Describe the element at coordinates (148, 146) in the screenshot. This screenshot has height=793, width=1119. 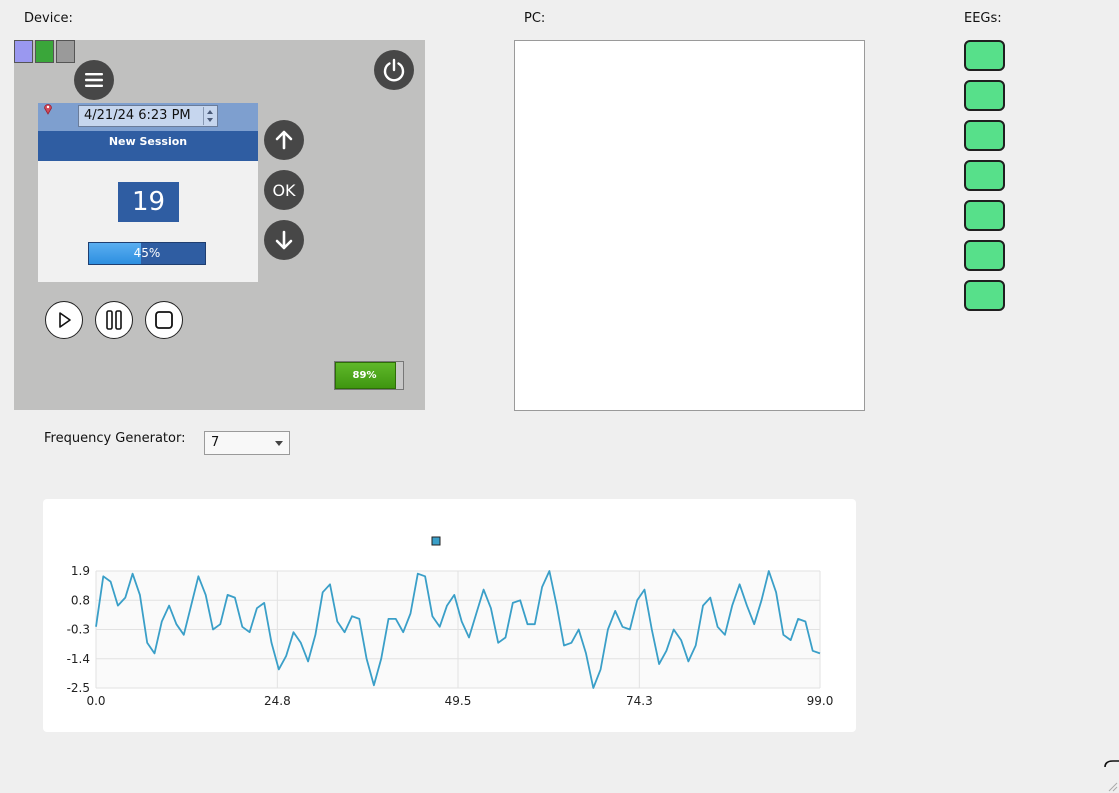
I see `session-title: New Session` at that location.